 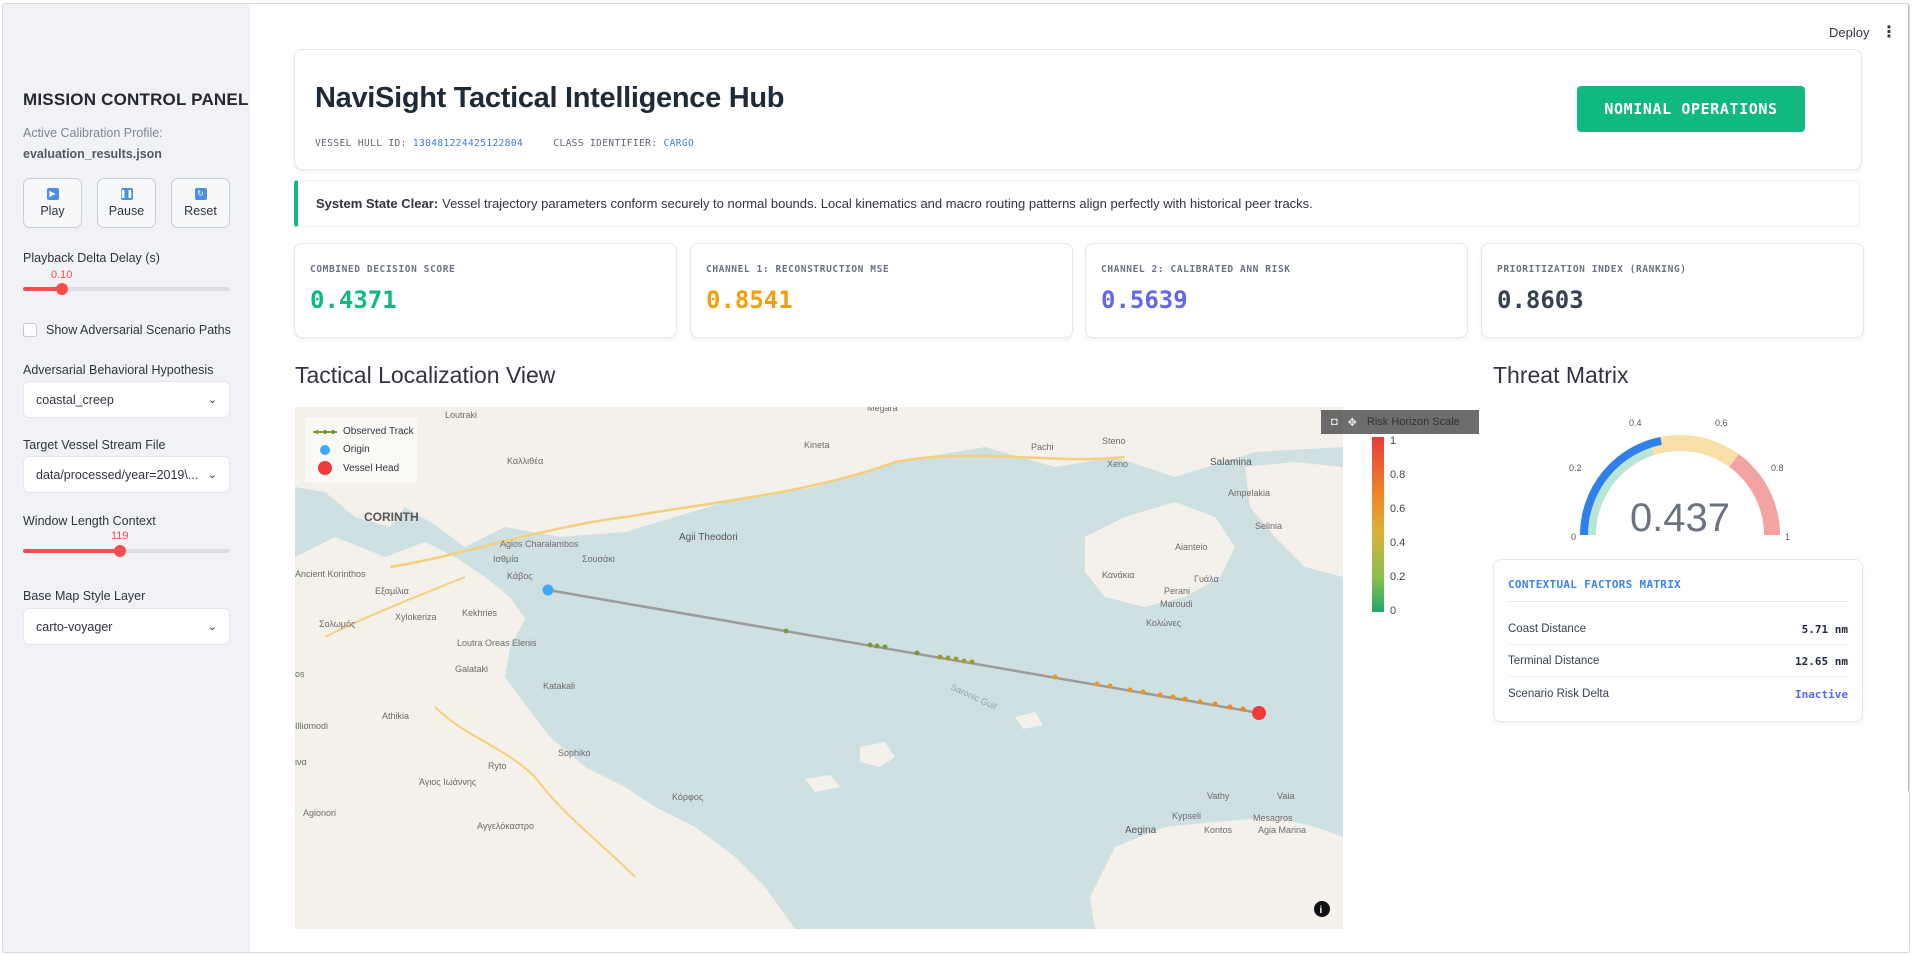 I want to click on track-legend-icon, so click(x=325, y=431).